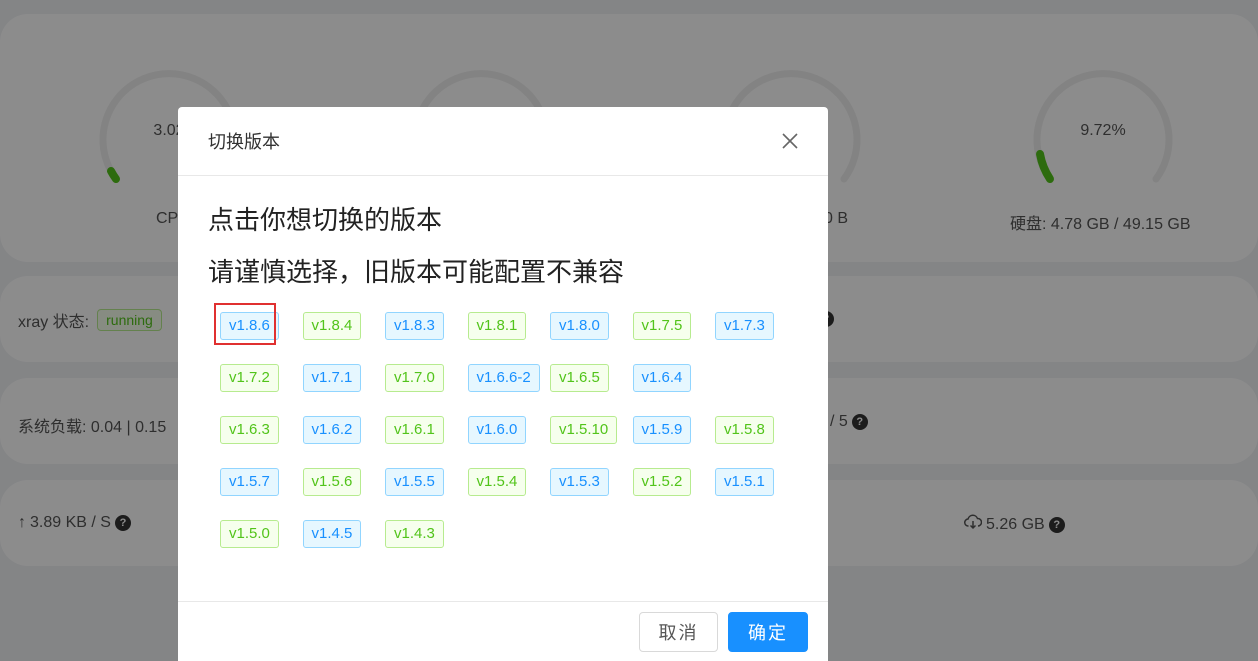  What do you see at coordinates (414, 326) in the screenshot?
I see `version-tag: v1.8.3` at bounding box center [414, 326].